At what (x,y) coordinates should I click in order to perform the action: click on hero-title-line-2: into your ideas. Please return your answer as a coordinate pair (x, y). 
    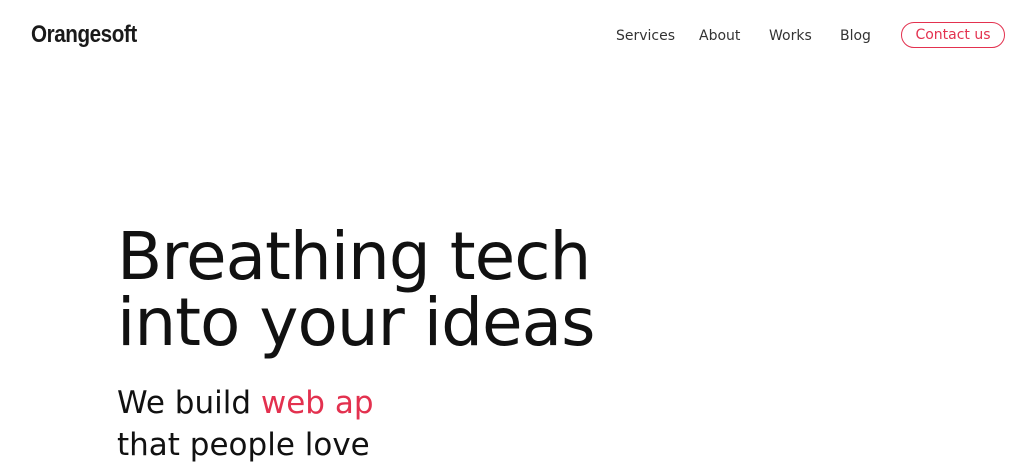
    Looking at the image, I should click on (356, 322).